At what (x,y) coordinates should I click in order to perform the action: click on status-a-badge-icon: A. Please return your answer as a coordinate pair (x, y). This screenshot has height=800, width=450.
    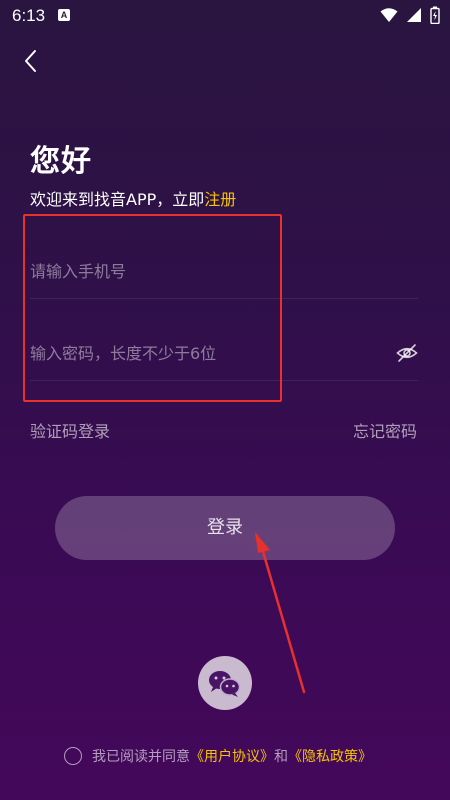
    Looking at the image, I should click on (64, 15).